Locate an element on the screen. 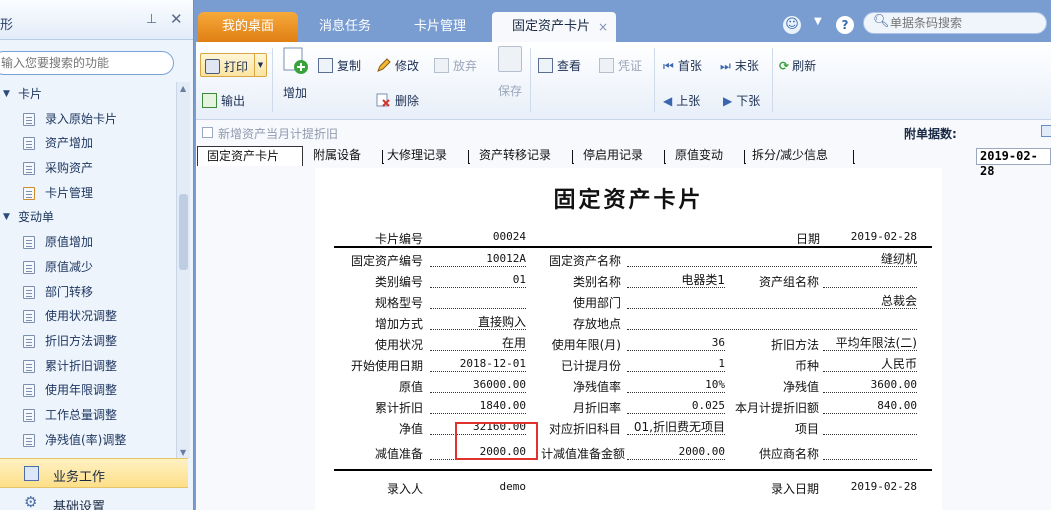 This screenshot has width=1051, height=510. left-panel-header: 形 ⊥ ✕ is located at coordinates (96, 20).